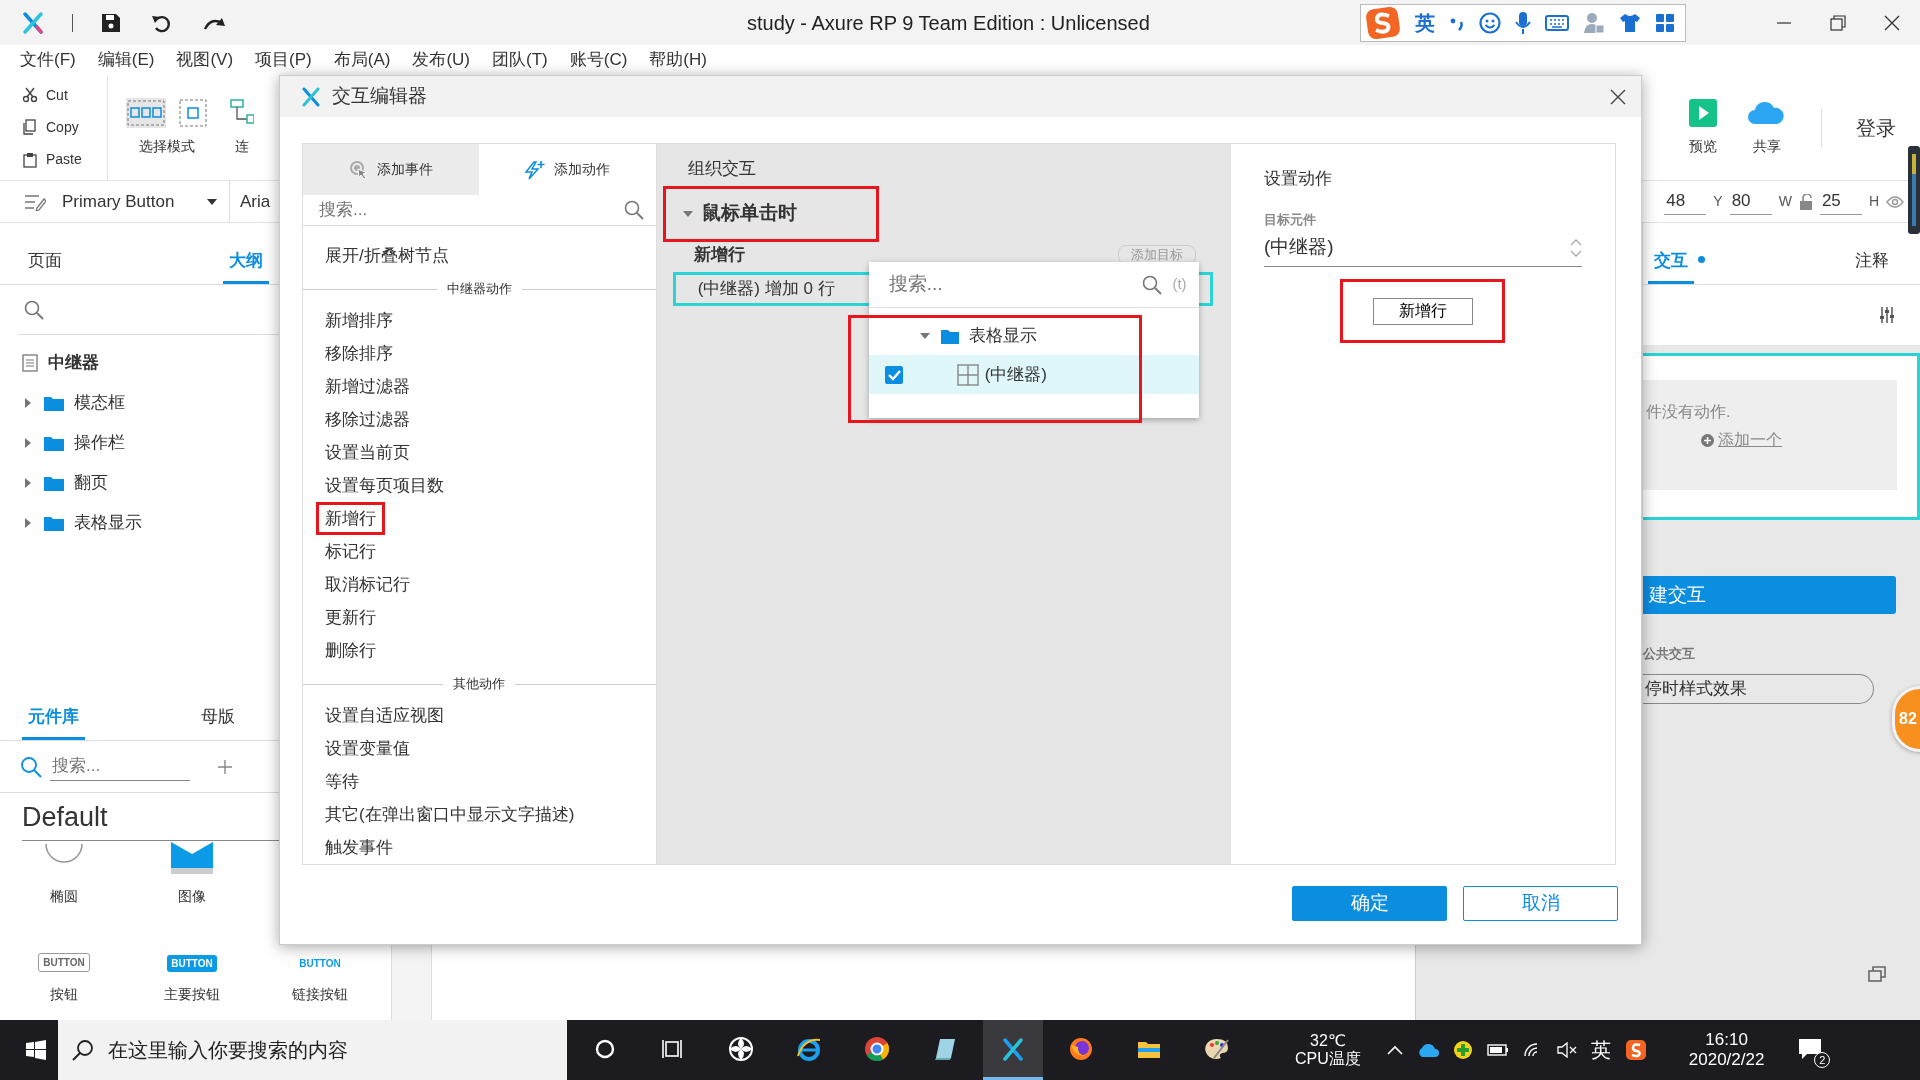 Image resolution: width=1920 pixels, height=1080 pixels. I want to click on notification-count: 2, so click(1822, 1060).